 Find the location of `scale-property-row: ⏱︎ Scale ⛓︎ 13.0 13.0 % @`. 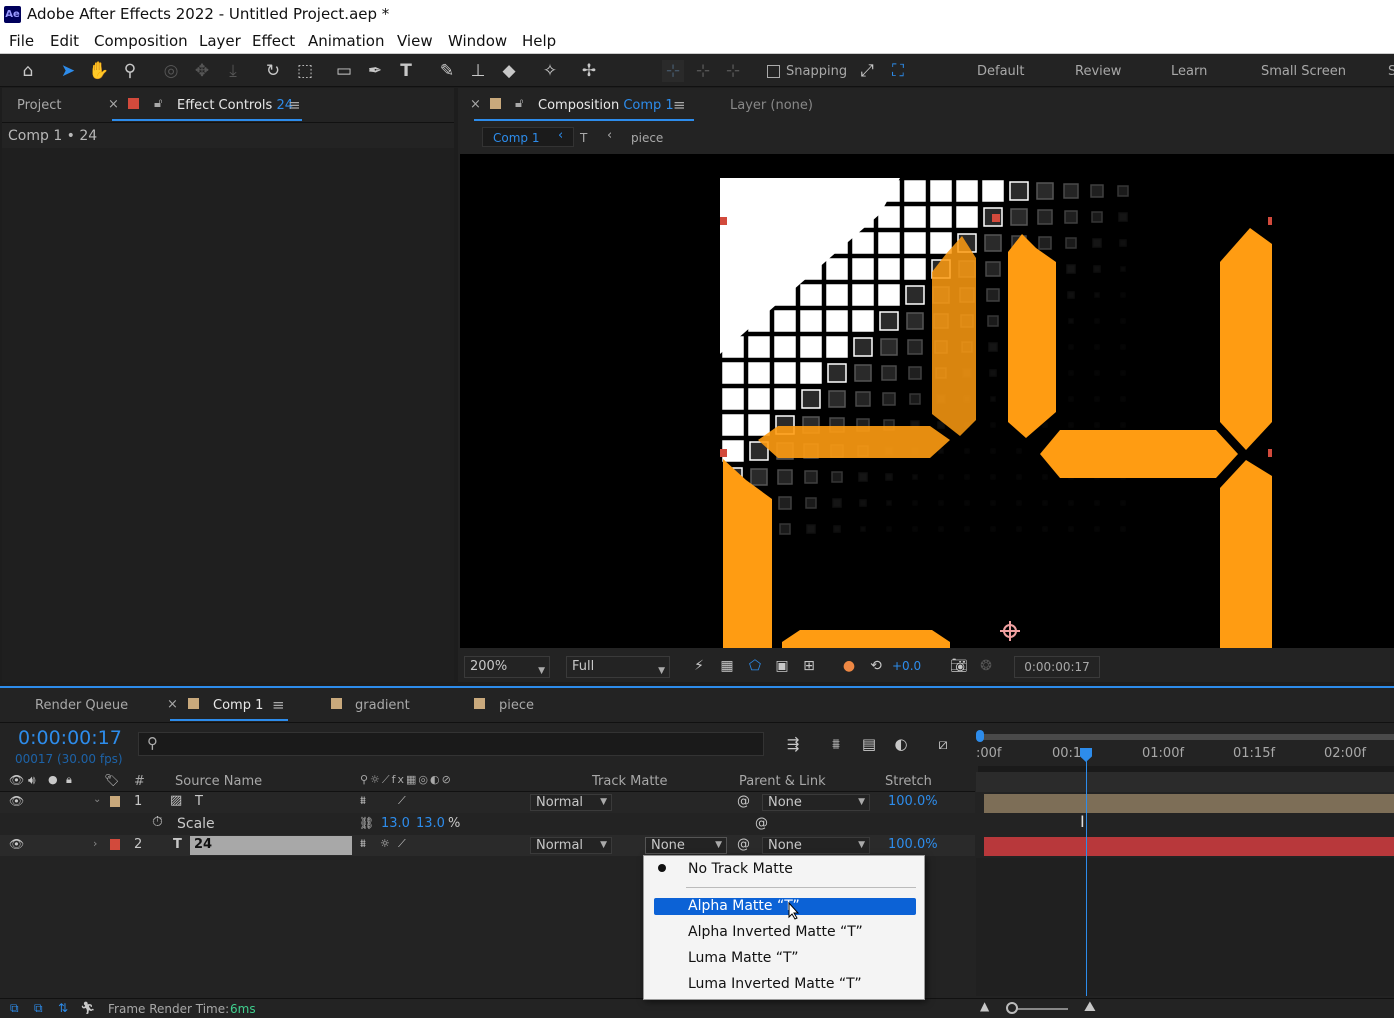

scale-property-row: ⏱︎ Scale ⛓︎ 13.0 13.0 % @ is located at coordinates (487, 824).